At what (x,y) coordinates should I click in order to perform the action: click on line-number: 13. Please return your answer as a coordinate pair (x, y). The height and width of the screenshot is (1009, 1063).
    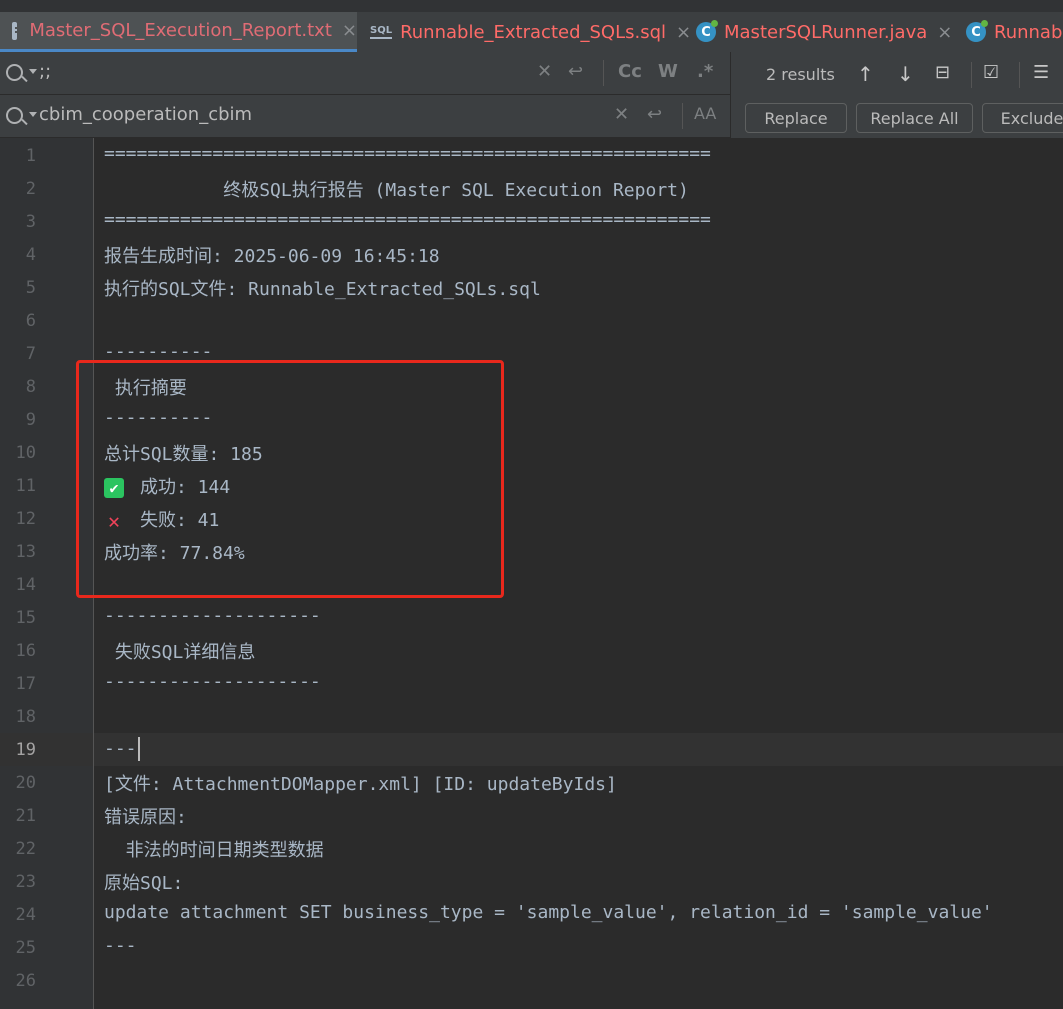
    Looking at the image, I should click on (25, 552).